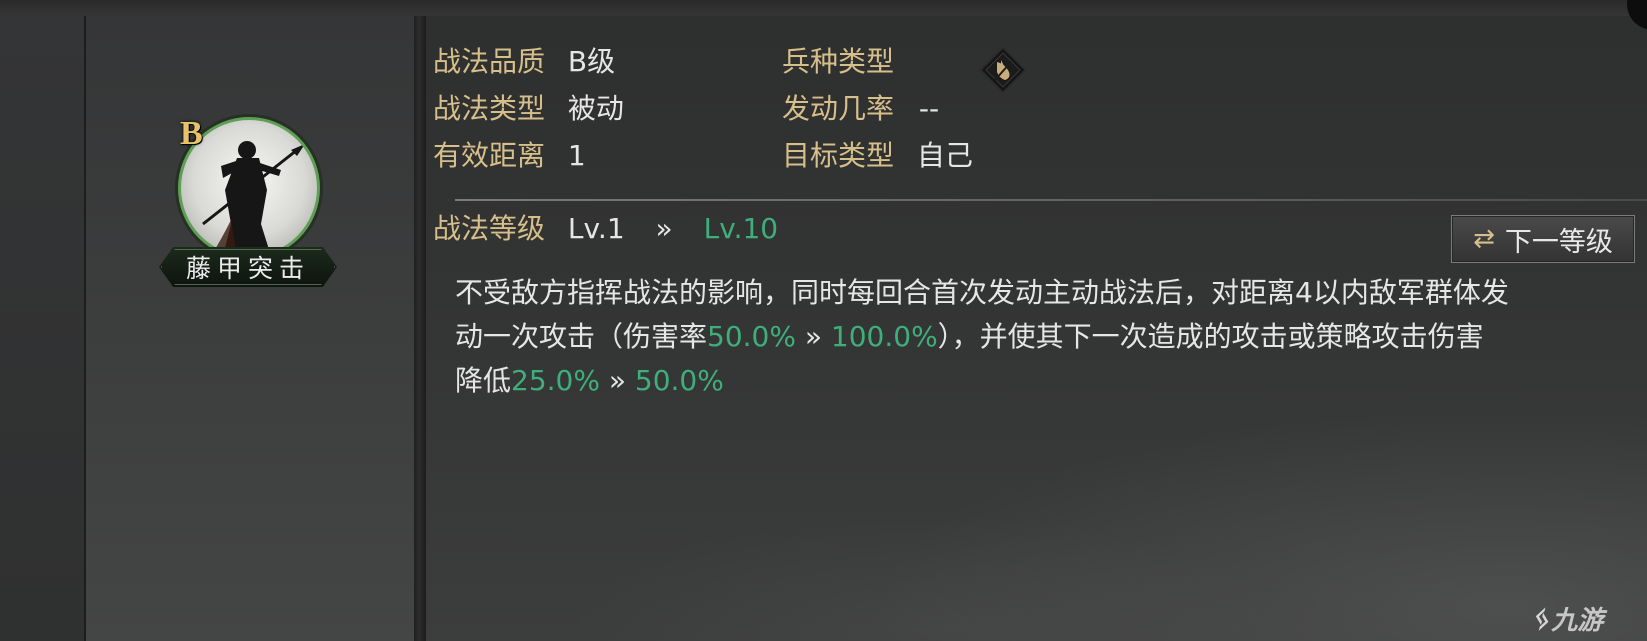  Describe the element at coordinates (751, 336) in the screenshot. I see `damage-rate-current: 50.0%` at that location.